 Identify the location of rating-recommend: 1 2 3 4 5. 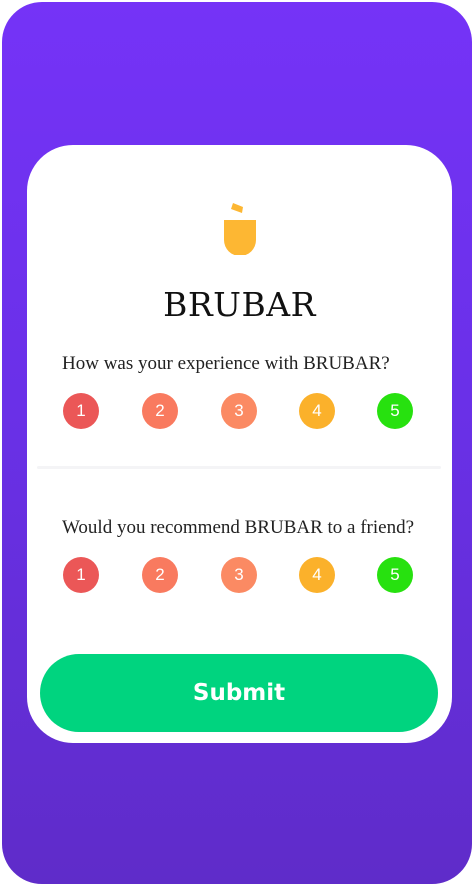
(240, 575).